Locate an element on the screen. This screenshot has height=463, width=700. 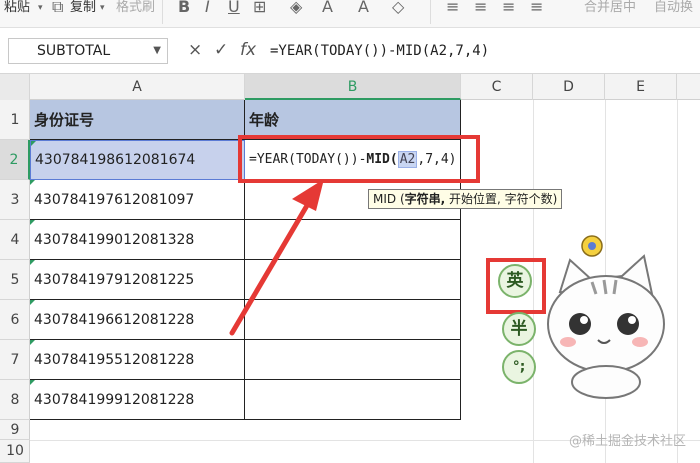
select-all-corner is located at coordinates (15, 87).